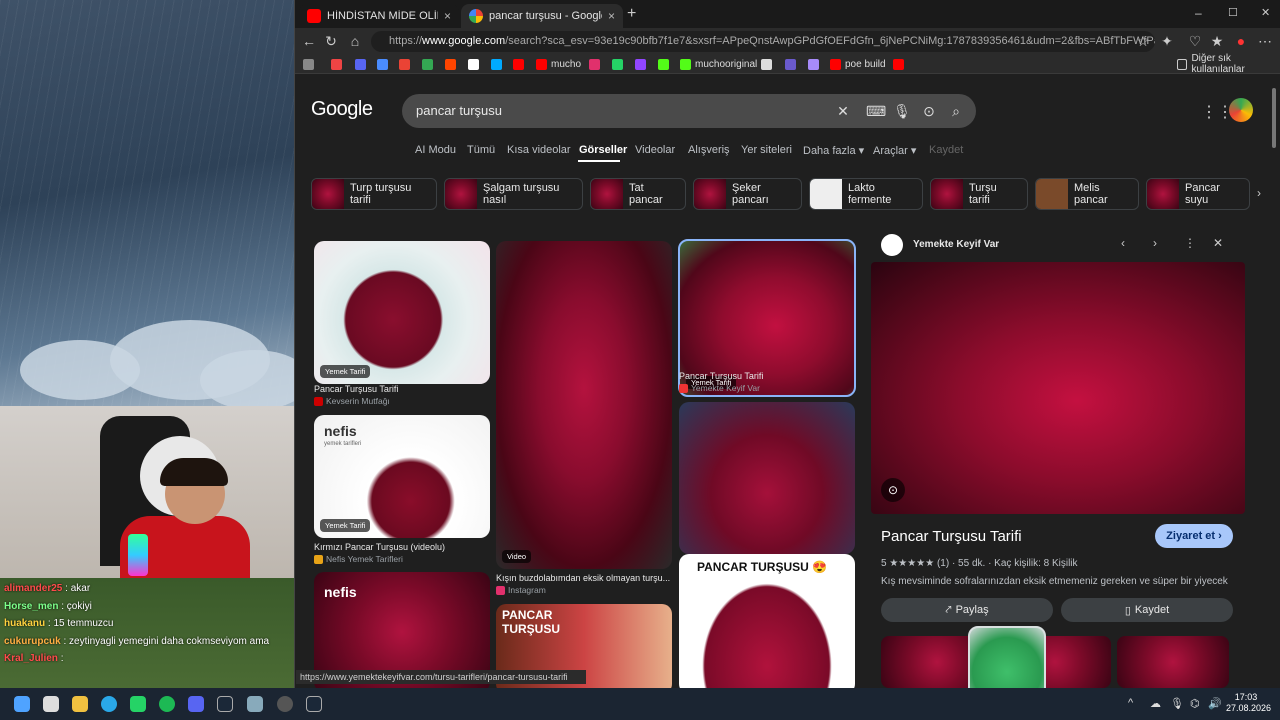 This screenshot has width=1280, height=720. What do you see at coordinates (1265, 12) in the screenshot?
I see `close-window-button: ✕` at bounding box center [1265, 12].